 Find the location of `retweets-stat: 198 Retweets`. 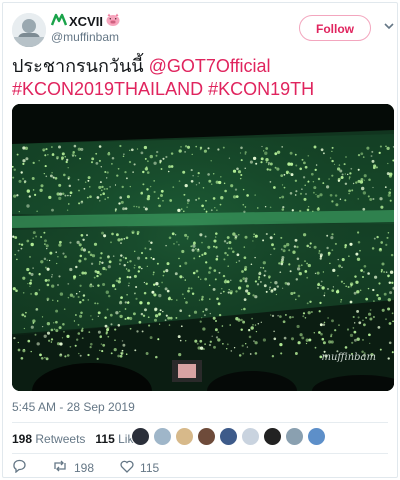

retweets-stat: 198 Retweets is located at coordinates (48, 439).